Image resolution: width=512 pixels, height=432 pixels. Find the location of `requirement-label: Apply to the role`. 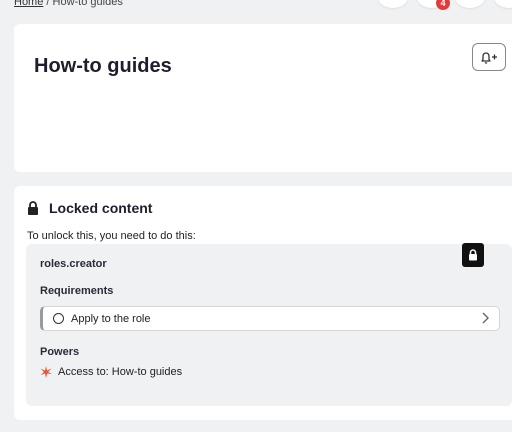

requirement-label: Apply to the role is located at coordinates (111, 318).